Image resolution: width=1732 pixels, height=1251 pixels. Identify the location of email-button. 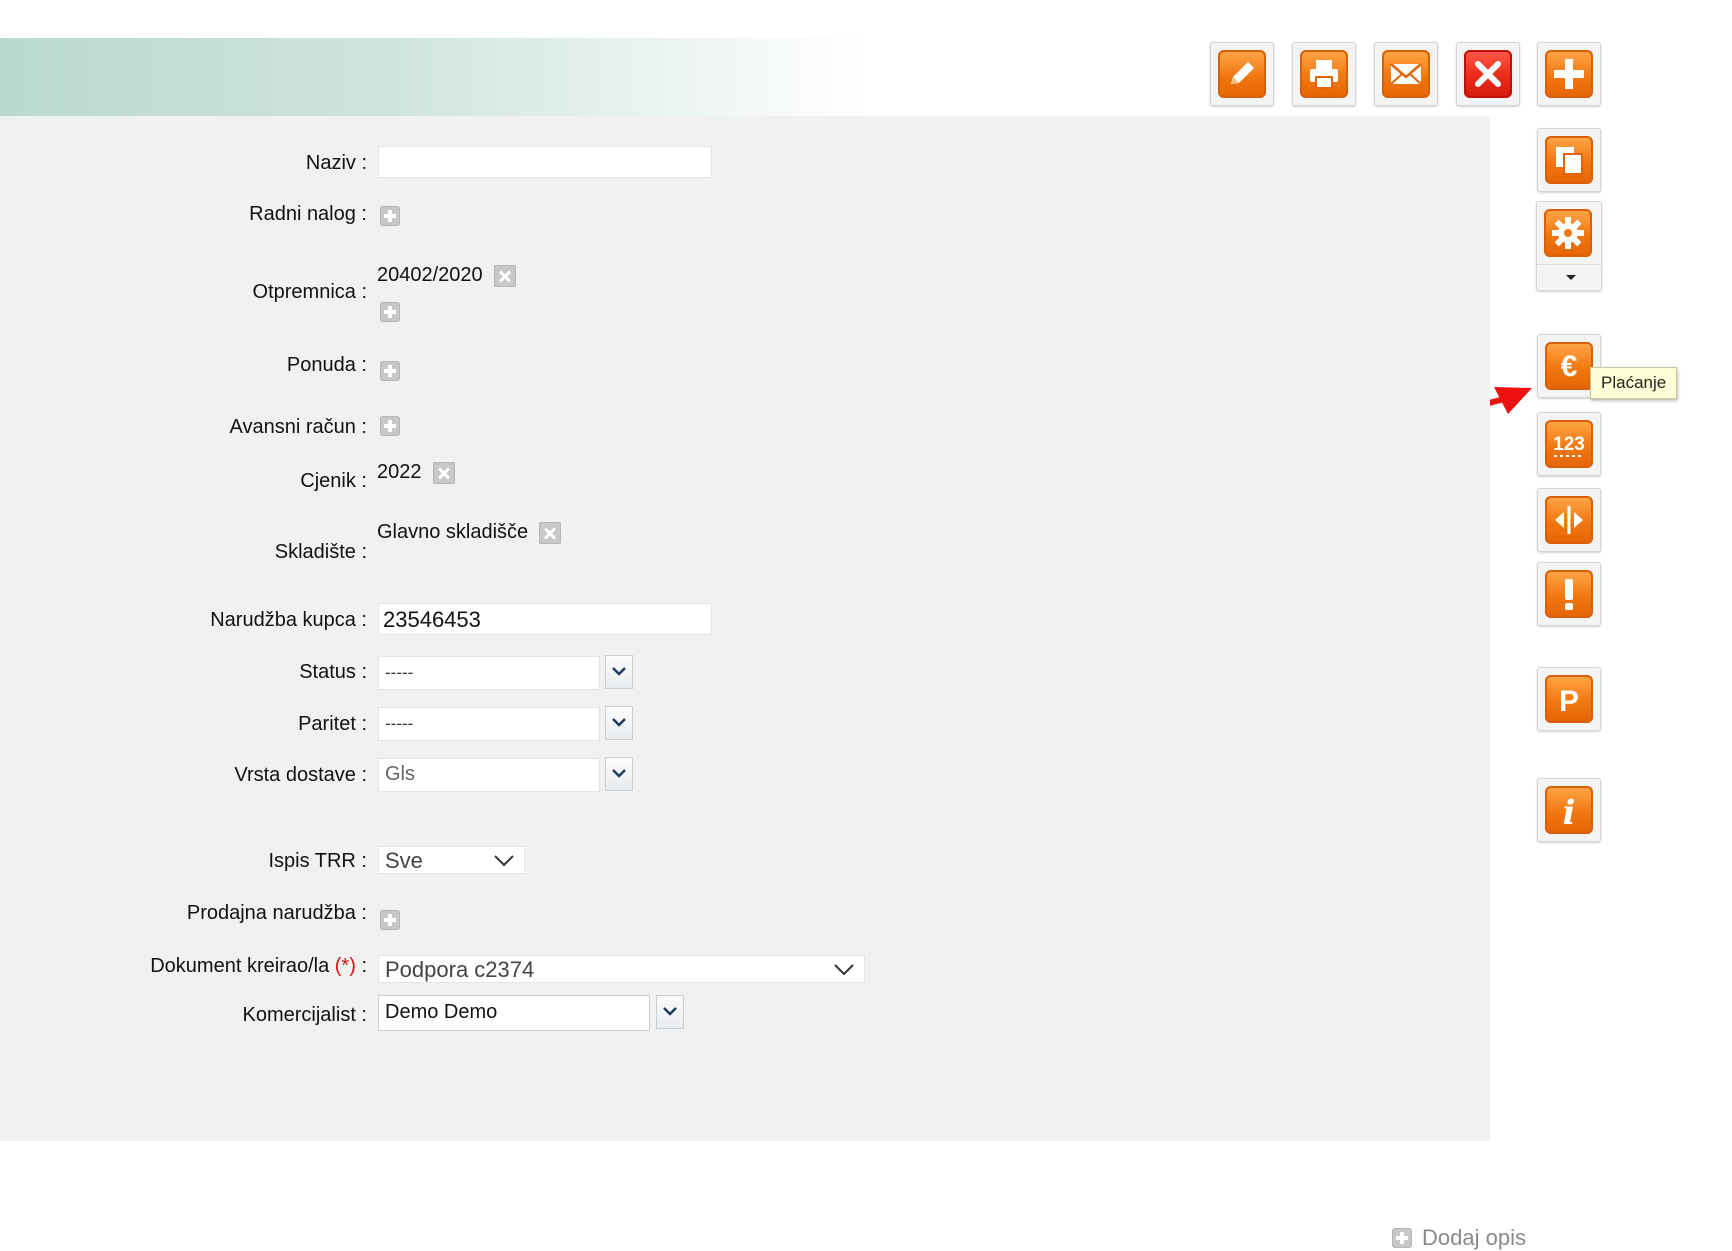
(1406, 74).